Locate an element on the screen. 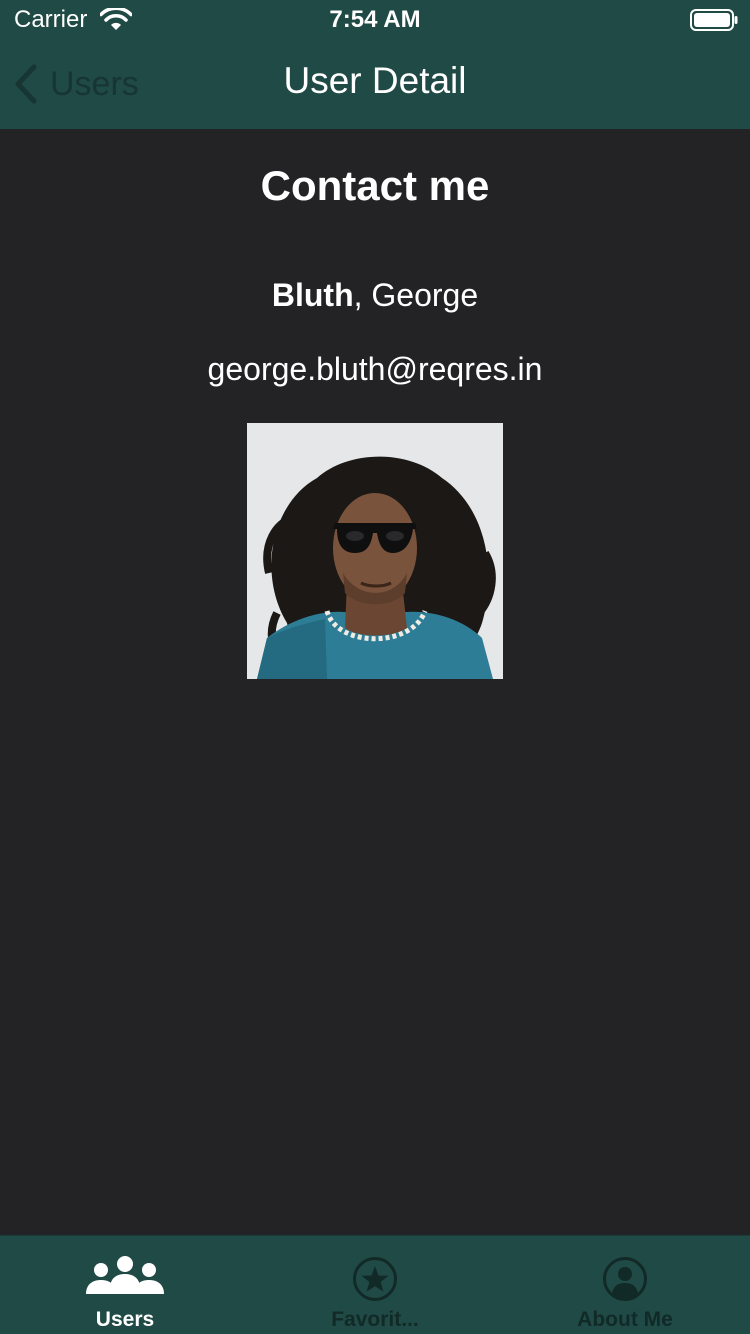  users-icon is located at coordinates (125, 1275).